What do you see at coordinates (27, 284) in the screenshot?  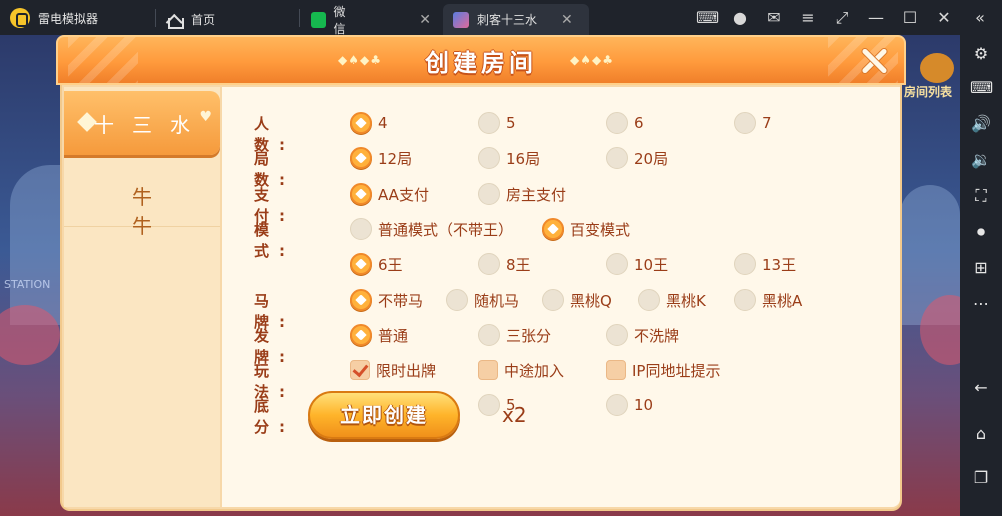 I see `station-sign: STATION` at bounding box center [27, 284].